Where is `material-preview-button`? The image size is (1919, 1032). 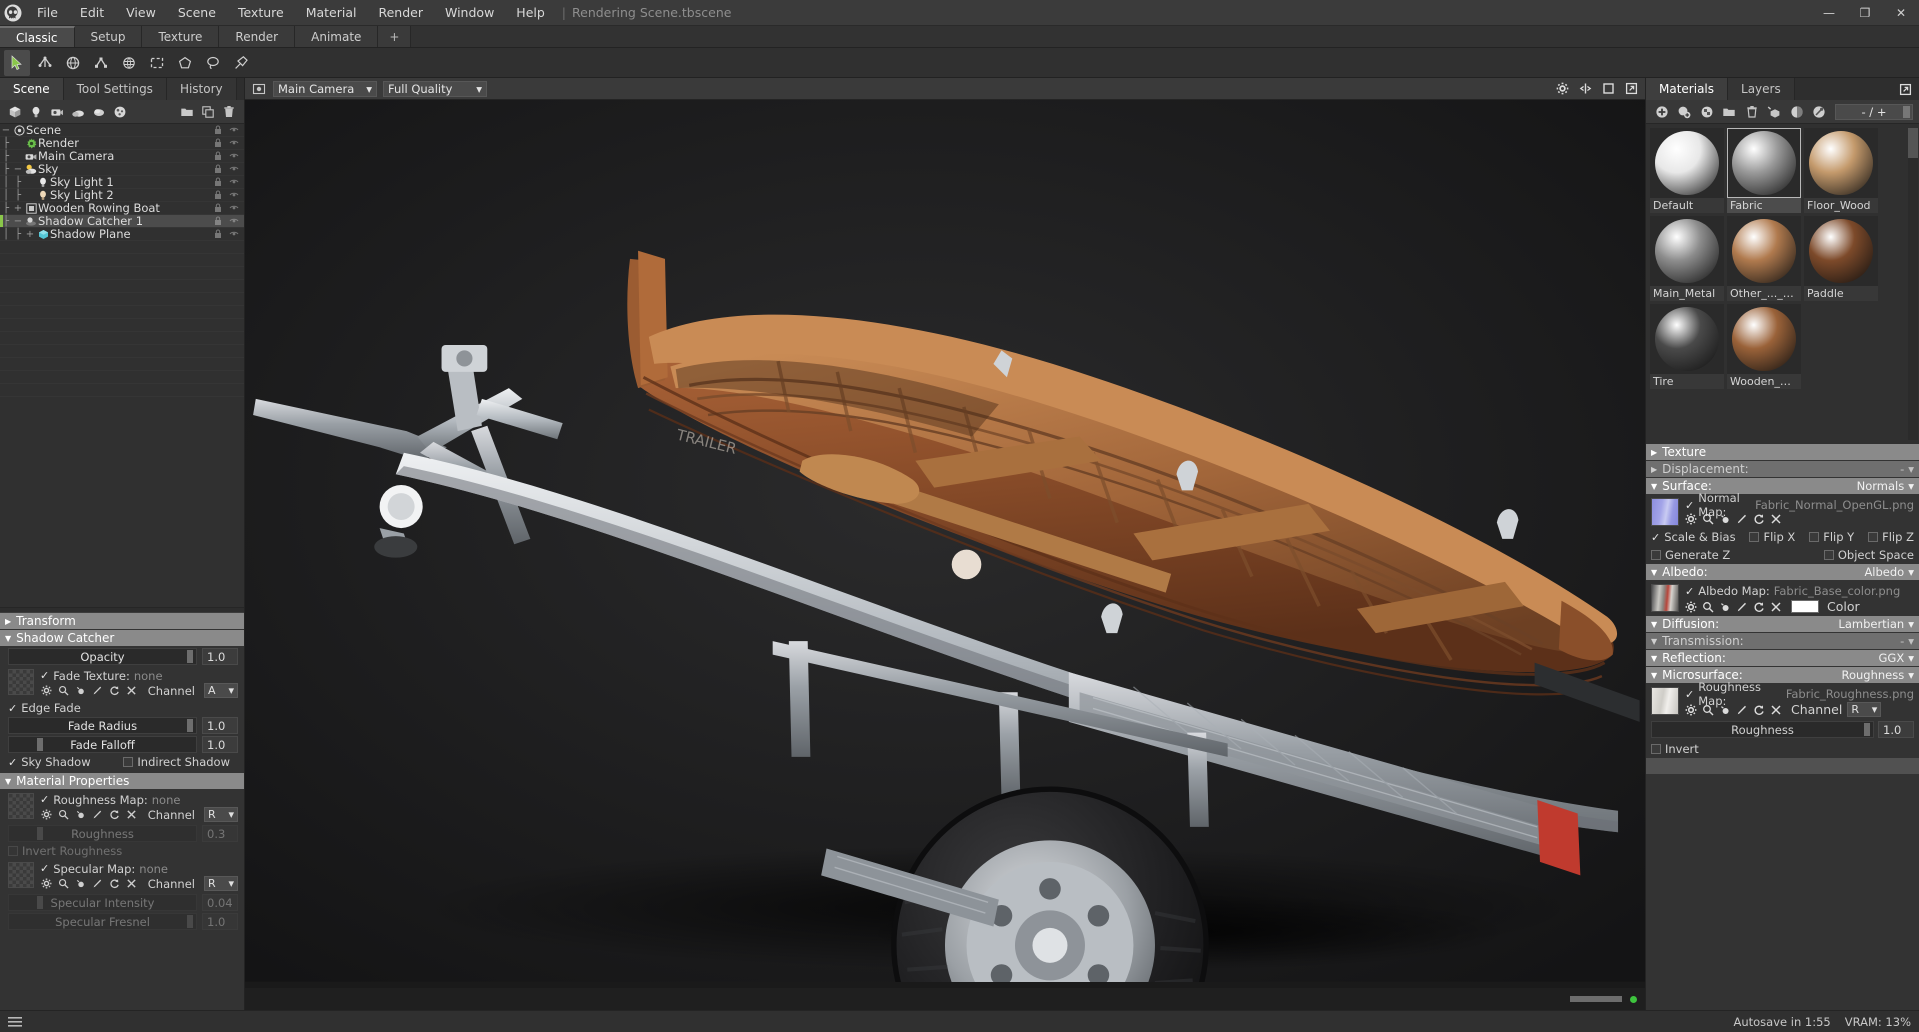 material-preview-button is located at coordinates (1797, 112).